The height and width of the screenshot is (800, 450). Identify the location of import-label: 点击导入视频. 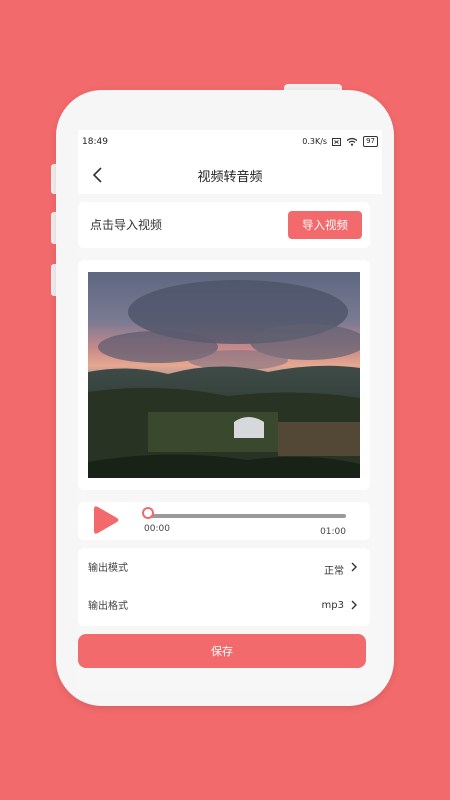
(126, 225).